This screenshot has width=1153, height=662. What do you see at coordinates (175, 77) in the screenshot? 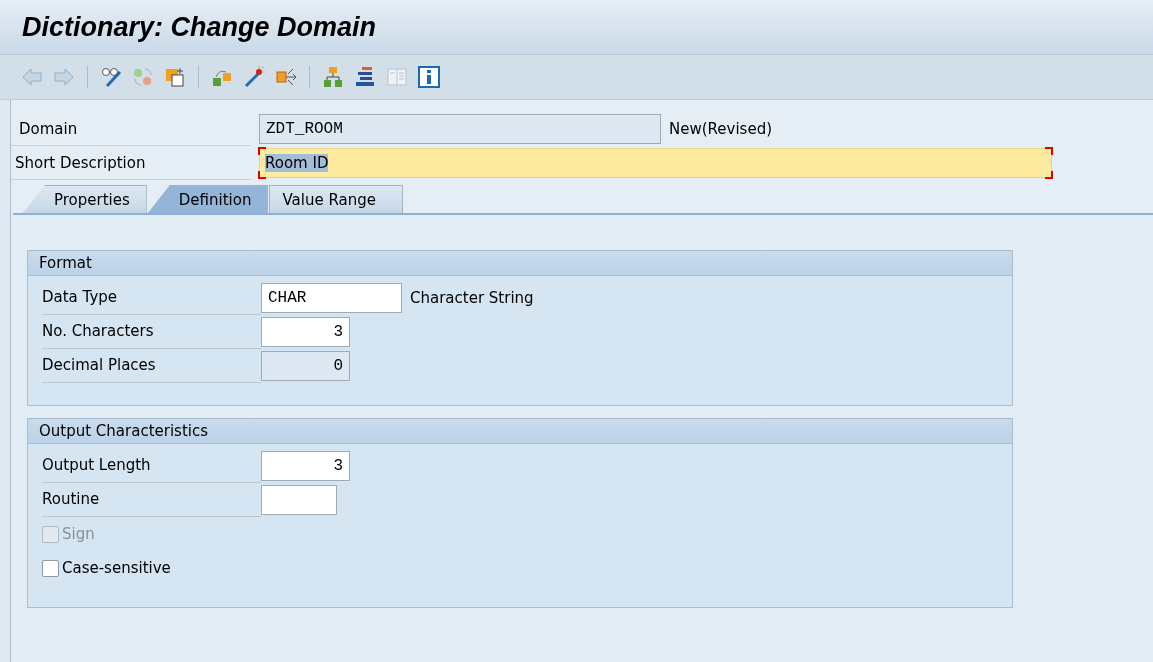
I see `copy-window-icon` at bounding box center [175, 77].